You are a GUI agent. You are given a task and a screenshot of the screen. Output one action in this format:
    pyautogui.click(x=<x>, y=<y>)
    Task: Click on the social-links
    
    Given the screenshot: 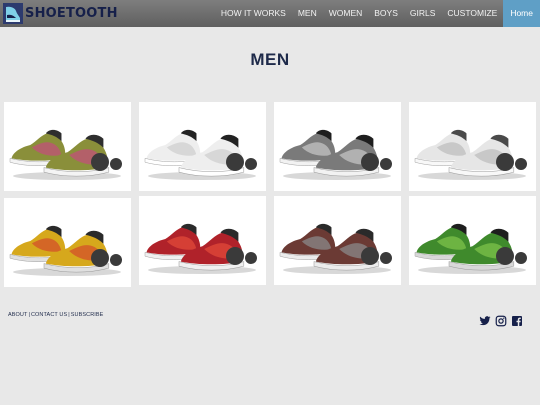 What is the action you would take?
    pyautogui.click(x=501, y=321)
    